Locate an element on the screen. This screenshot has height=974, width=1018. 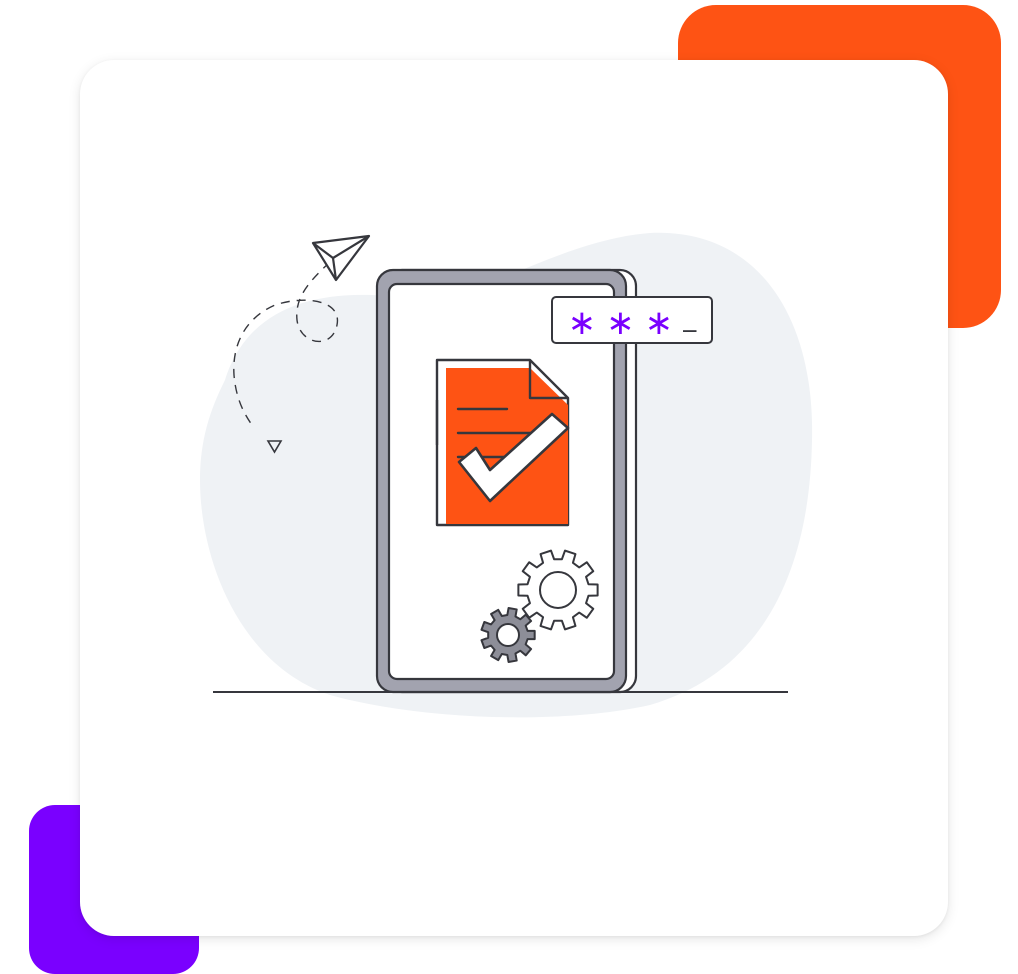
gear-large-icon is located at coordinates (558, 590).